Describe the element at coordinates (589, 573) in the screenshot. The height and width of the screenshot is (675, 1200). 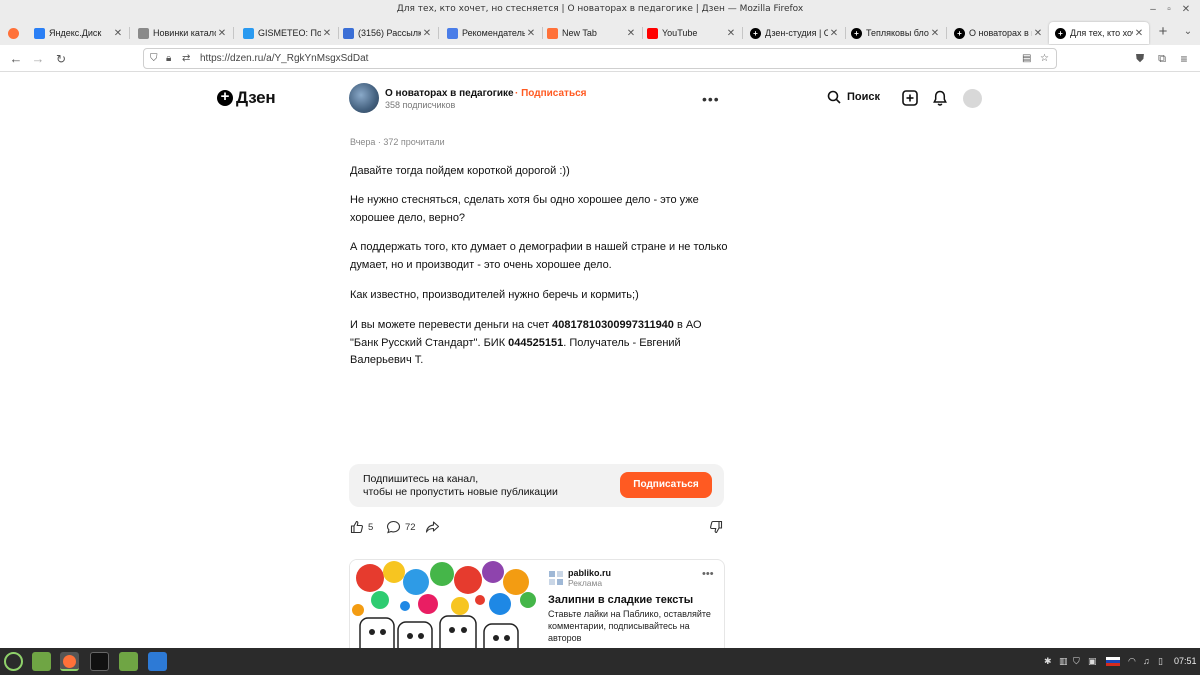
I see `ad-source: pabliko.ru` at that location.